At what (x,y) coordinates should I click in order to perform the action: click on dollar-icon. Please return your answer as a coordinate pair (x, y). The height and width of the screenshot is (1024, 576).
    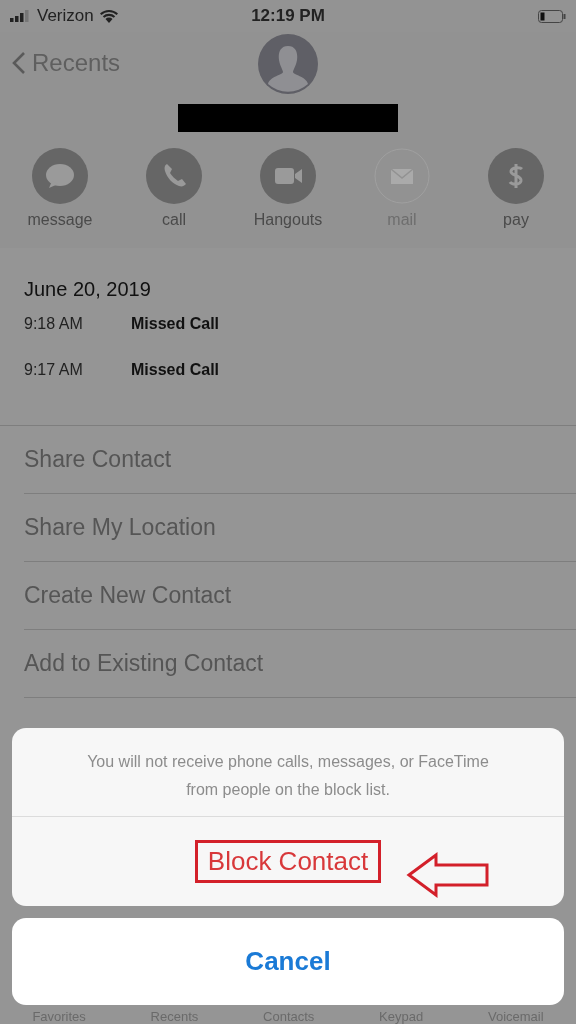
    Looking at the image, I should click on (516, 176).